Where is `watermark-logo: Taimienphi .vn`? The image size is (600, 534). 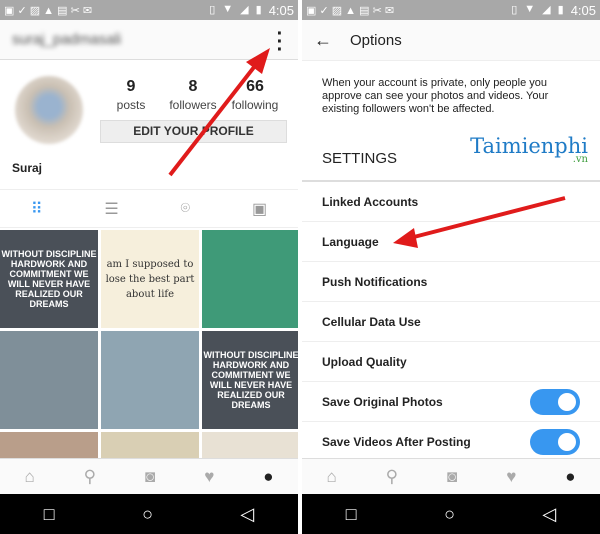 watermark-logo: Taimienphi .vn is located at coordinates (529, 149).